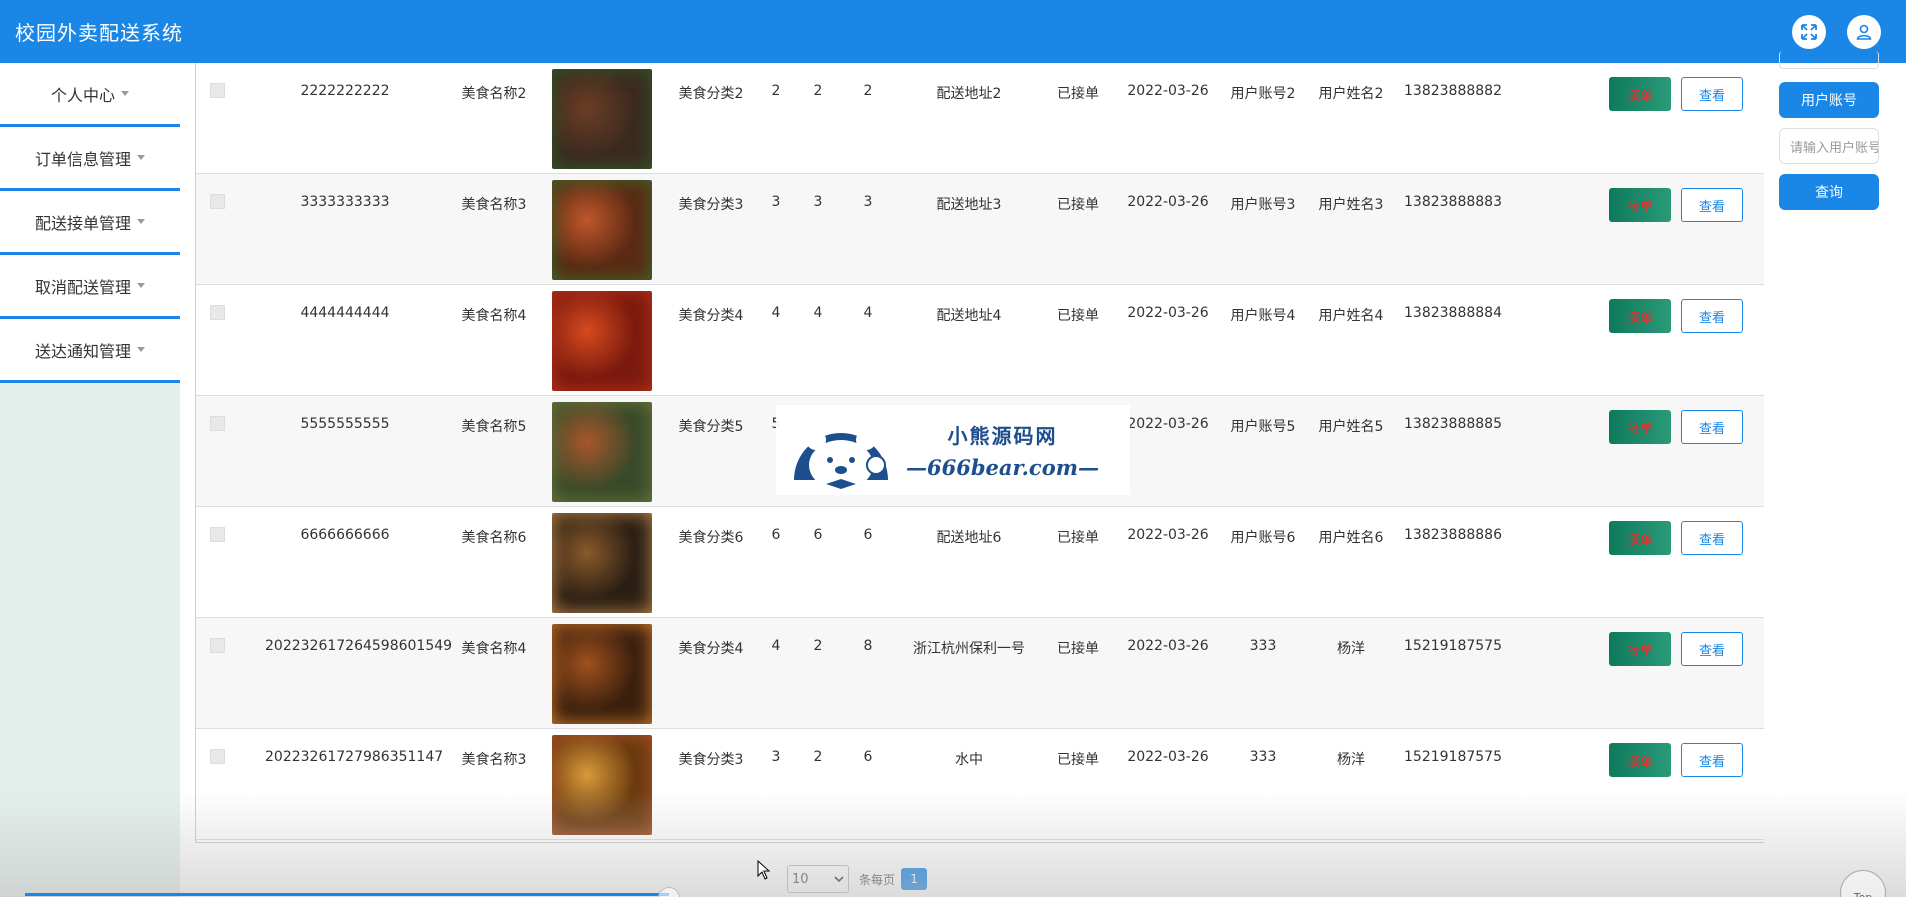 This screenshot has width=1906, height=897. I want to click on mouse-cursor-icon, so click(764, 870).